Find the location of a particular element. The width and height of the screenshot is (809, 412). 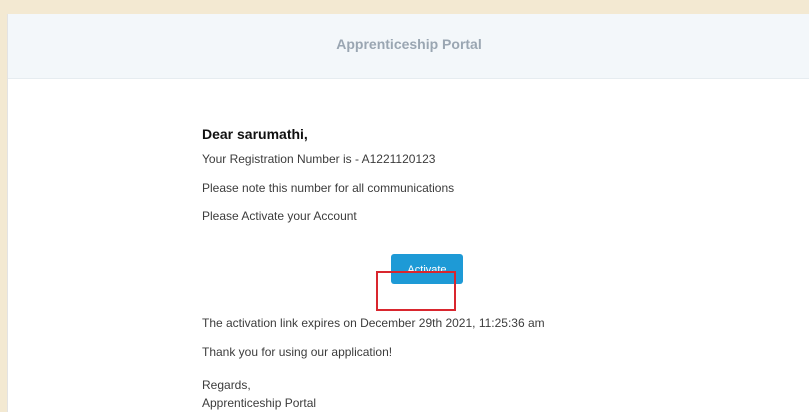

activate-button: Activate is located at coordinates (427, 269).